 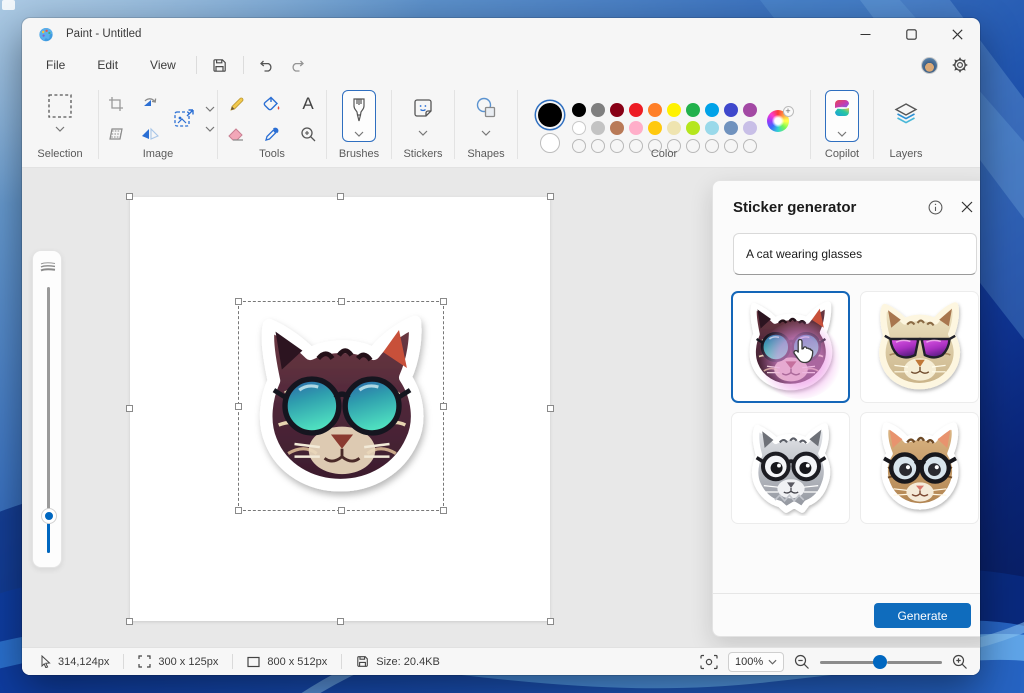 I want to click on canvas-handle-top-left, so click(x=129, y=196).